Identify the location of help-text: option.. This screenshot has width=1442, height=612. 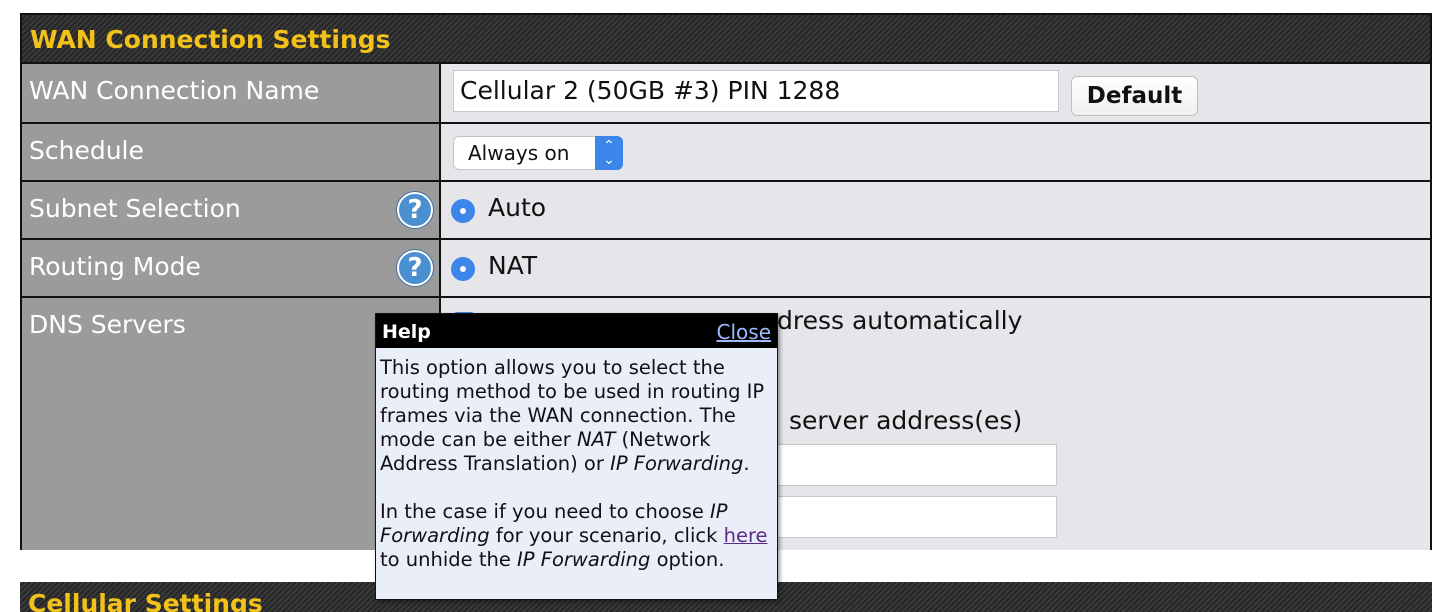
(687, 559).